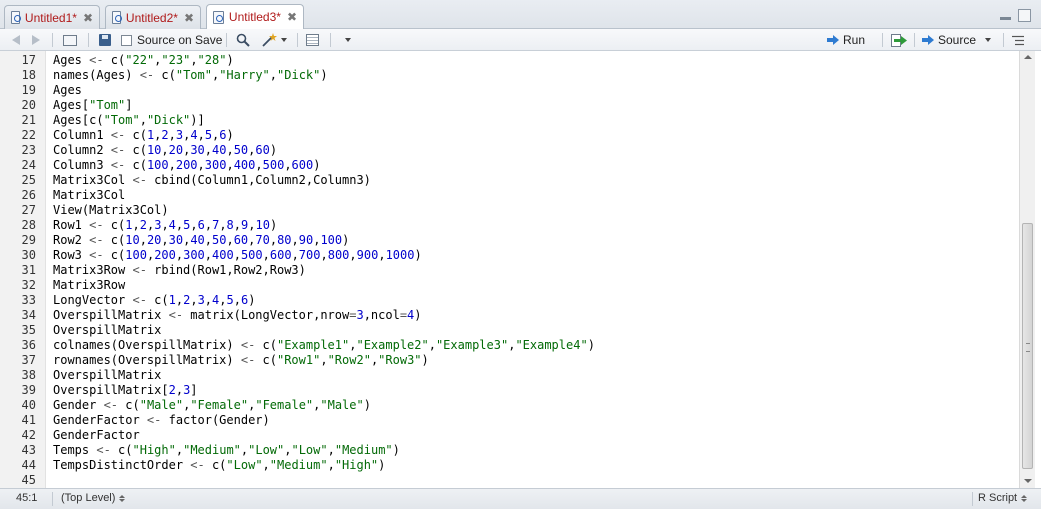 This screenshot has width=1041, height=509. What do you see at coordinates (28, 450) in the screenshot?
I see `line-number: 43` at bounding box center [28, 450].